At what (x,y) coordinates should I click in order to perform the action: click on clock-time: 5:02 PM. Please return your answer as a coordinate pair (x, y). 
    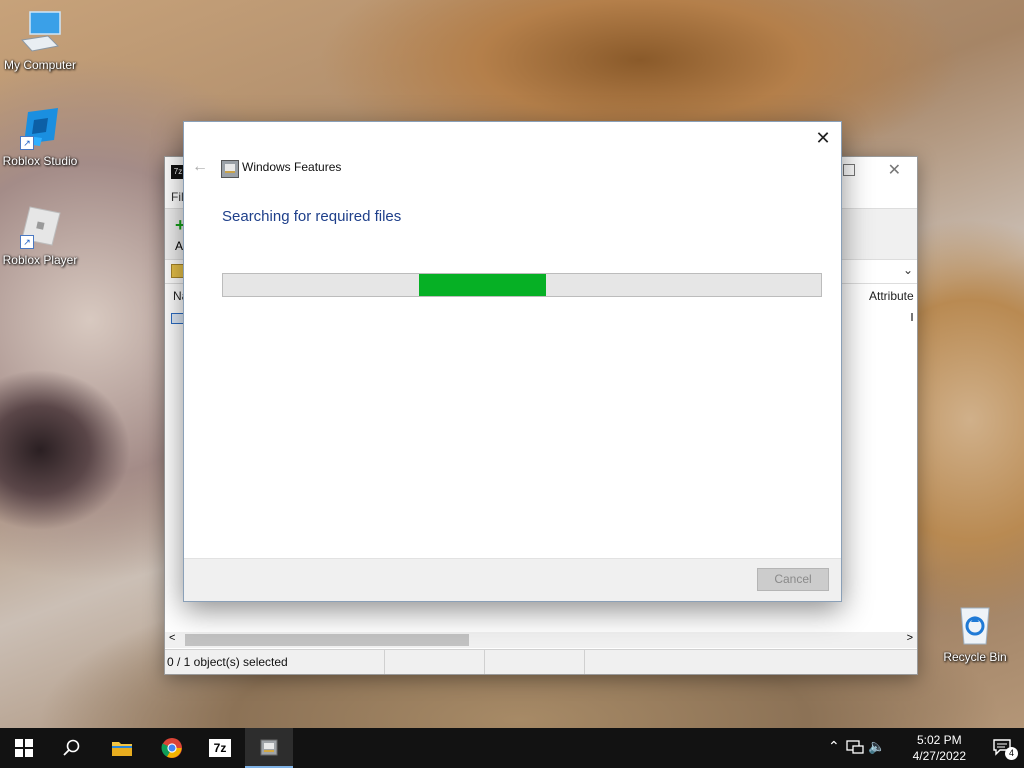
    Looking at the image, I should click on (939, 740).